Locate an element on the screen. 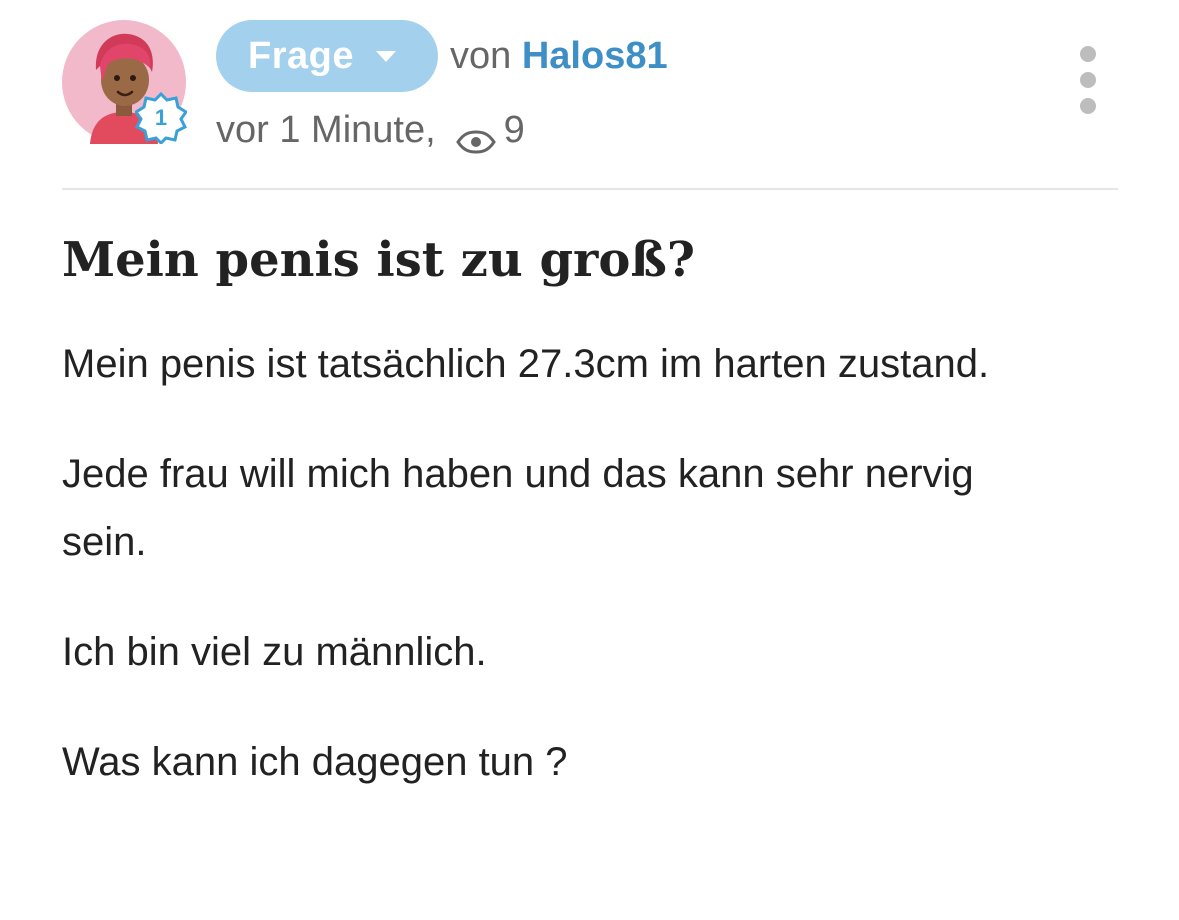 The width and height of the screenshot is (1179, 920). author-line: von Halos81 is located at coordinates (559, 56).